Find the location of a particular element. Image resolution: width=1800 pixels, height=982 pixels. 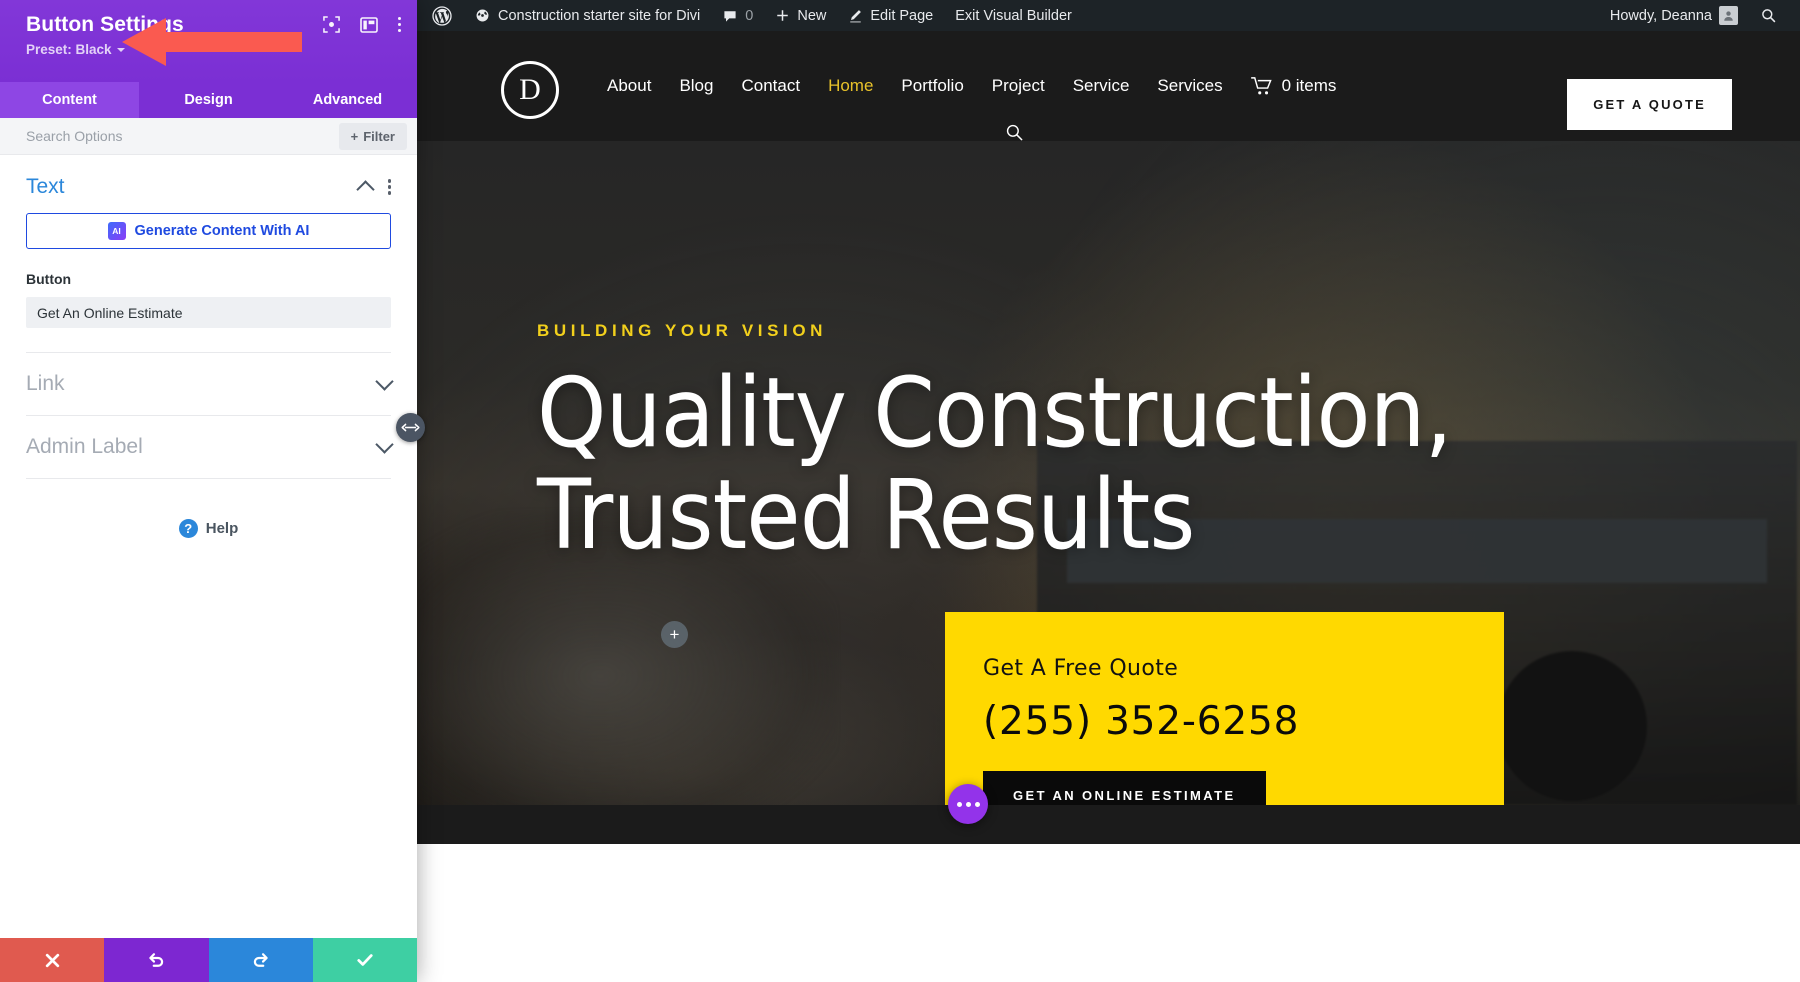

redo-button is located at coordinates (260, 960).